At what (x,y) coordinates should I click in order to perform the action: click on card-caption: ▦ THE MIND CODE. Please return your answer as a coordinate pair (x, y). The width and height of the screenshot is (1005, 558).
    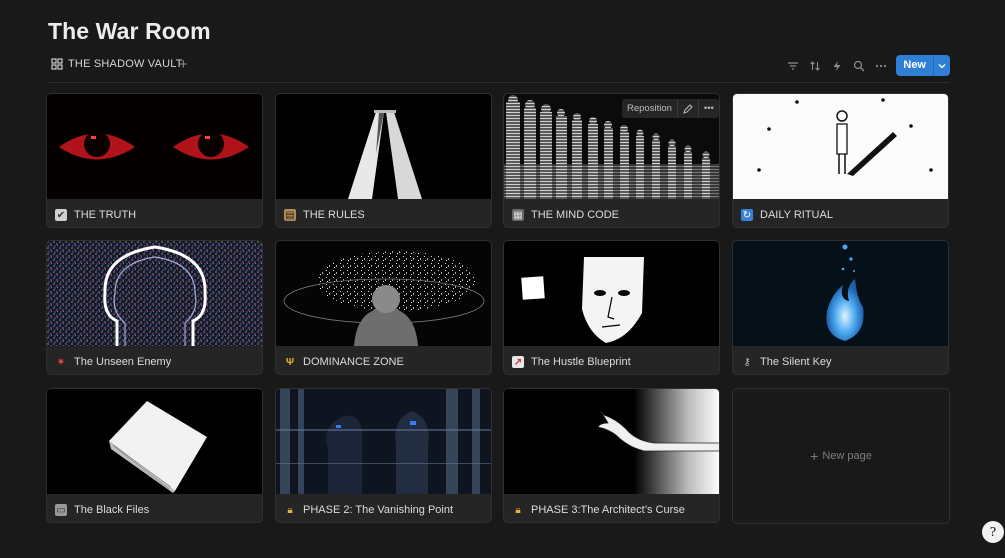
    Looking at the image, I should click on (612, 215).